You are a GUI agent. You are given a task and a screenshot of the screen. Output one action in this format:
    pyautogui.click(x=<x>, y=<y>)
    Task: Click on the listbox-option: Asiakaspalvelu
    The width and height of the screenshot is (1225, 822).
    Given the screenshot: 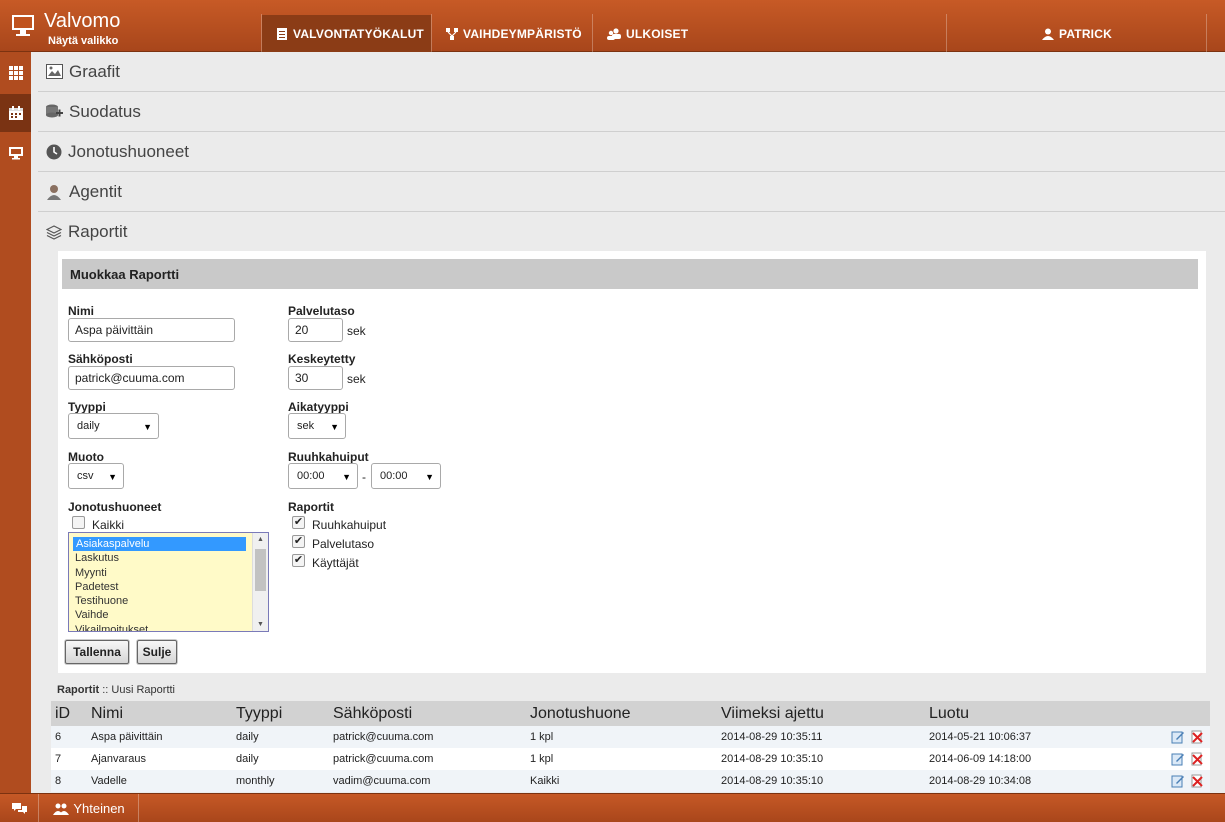 What is the action you would take?
    pyautogui.click(x=159, y=544)
    